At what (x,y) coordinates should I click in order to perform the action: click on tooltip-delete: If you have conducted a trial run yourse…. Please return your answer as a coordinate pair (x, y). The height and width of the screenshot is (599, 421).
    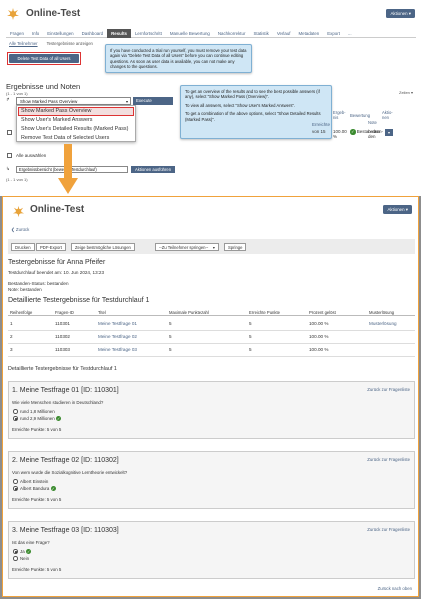
    Looking at the image, I should click on (178, 58).